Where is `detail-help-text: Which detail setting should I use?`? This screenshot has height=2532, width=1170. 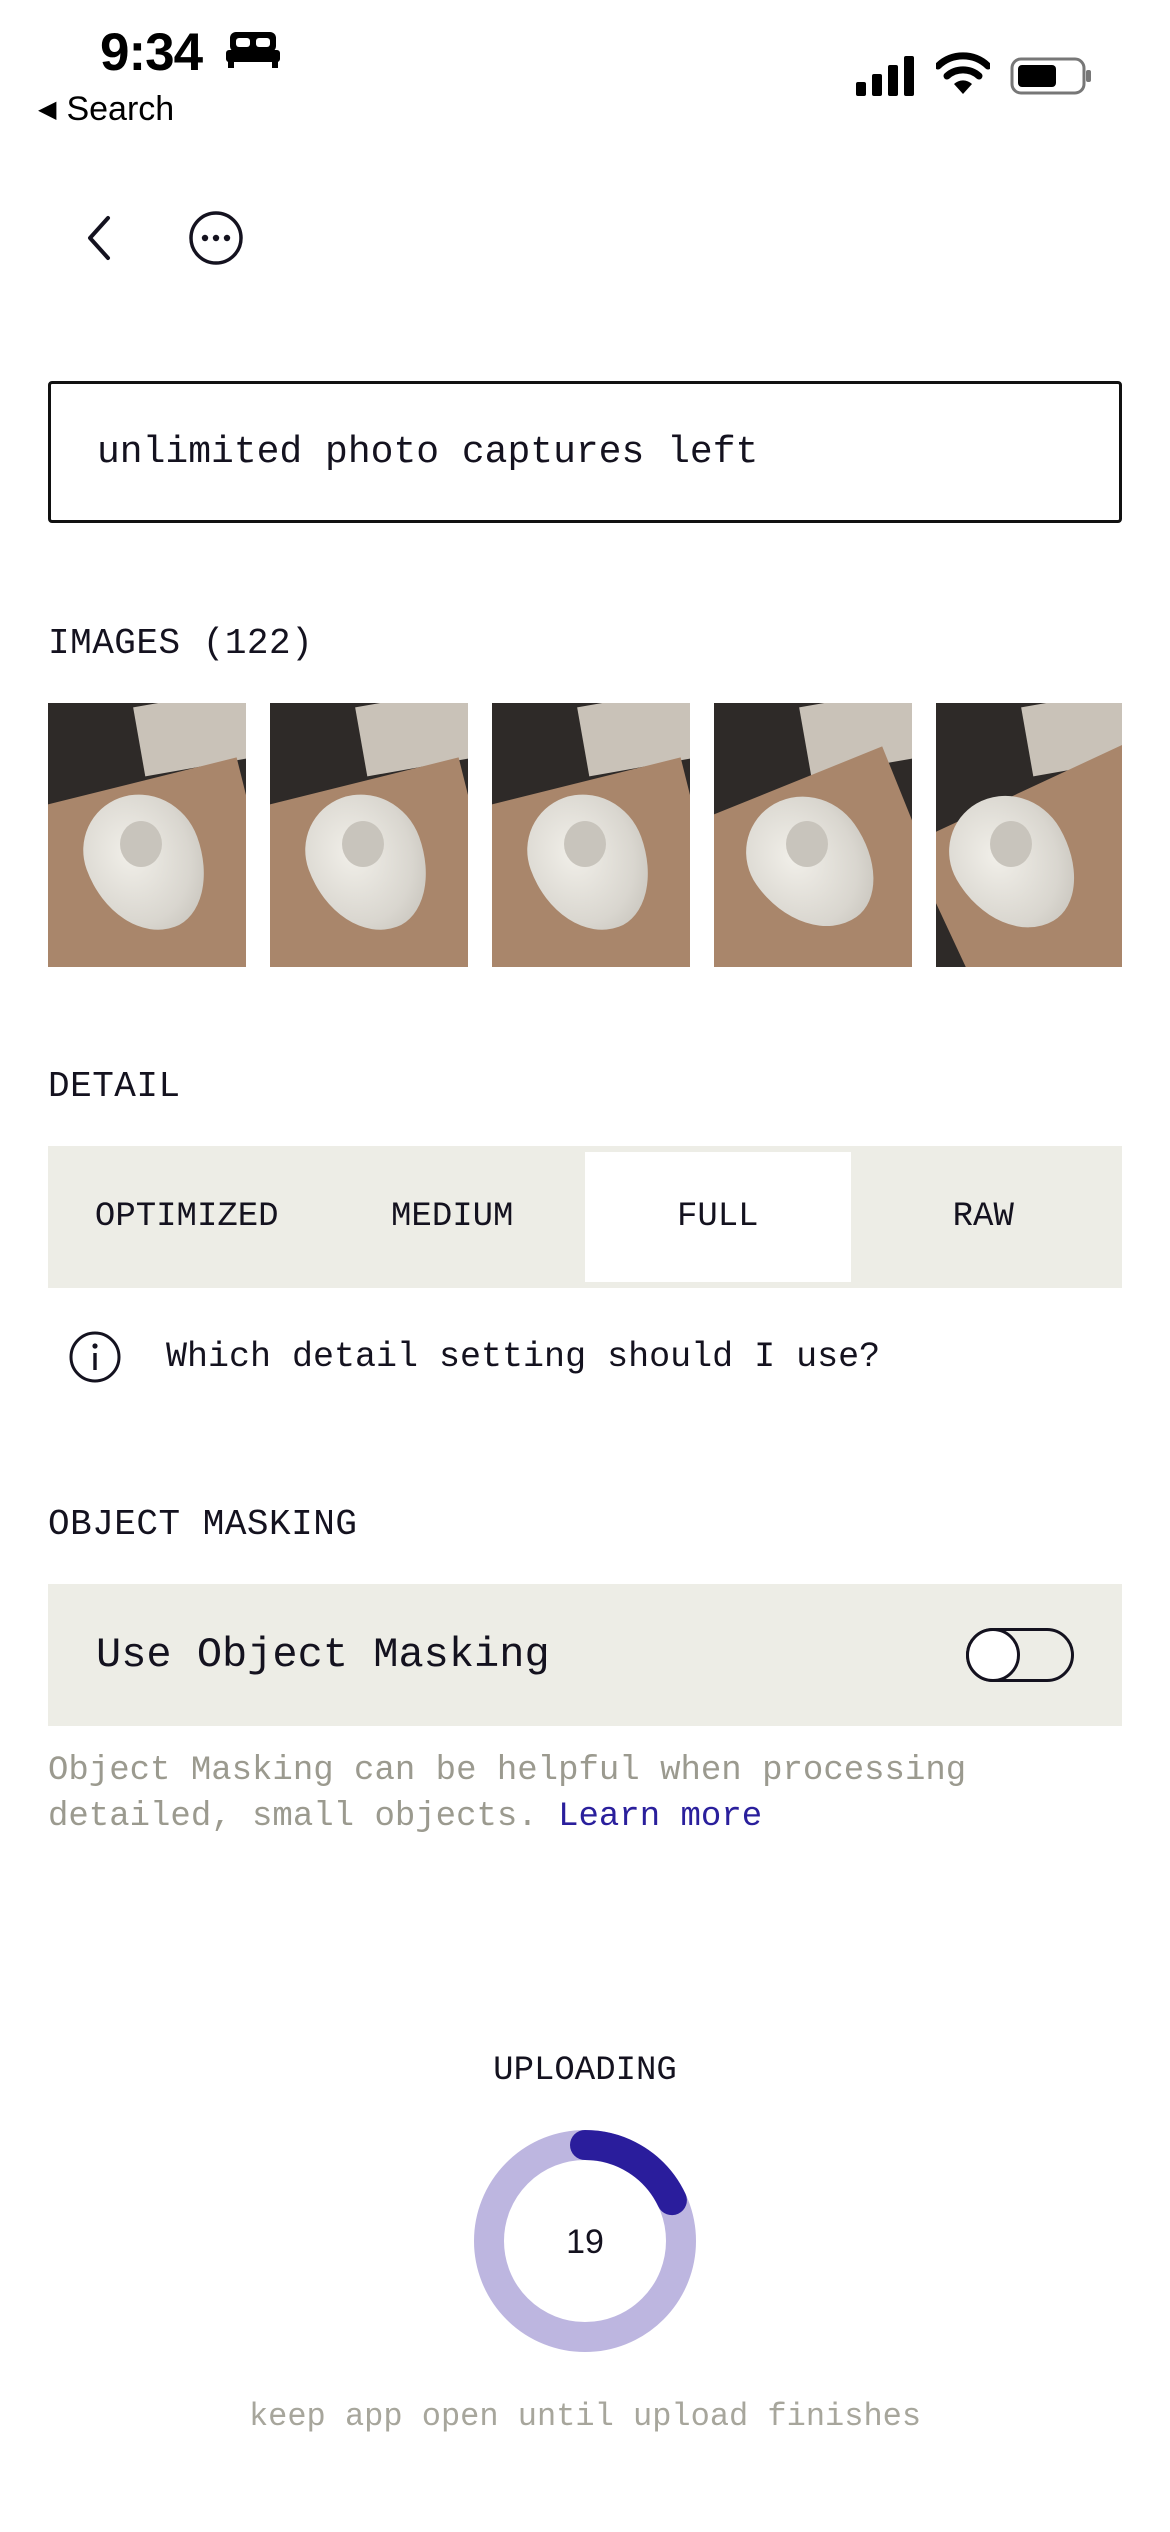 detail-help-text: Which detail setting should I use? is located at coordinates (523, 1357).